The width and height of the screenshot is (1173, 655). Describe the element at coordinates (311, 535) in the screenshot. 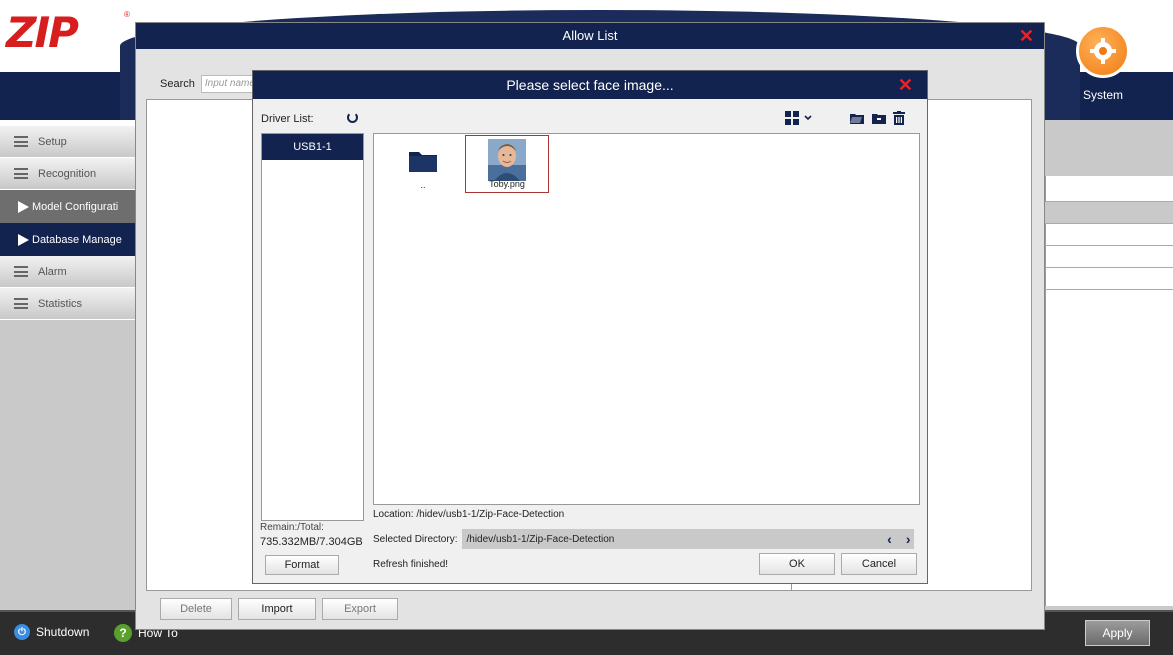

I see `storage-info: Remain:/Total: 735.332MB/7.304GB` at that location.